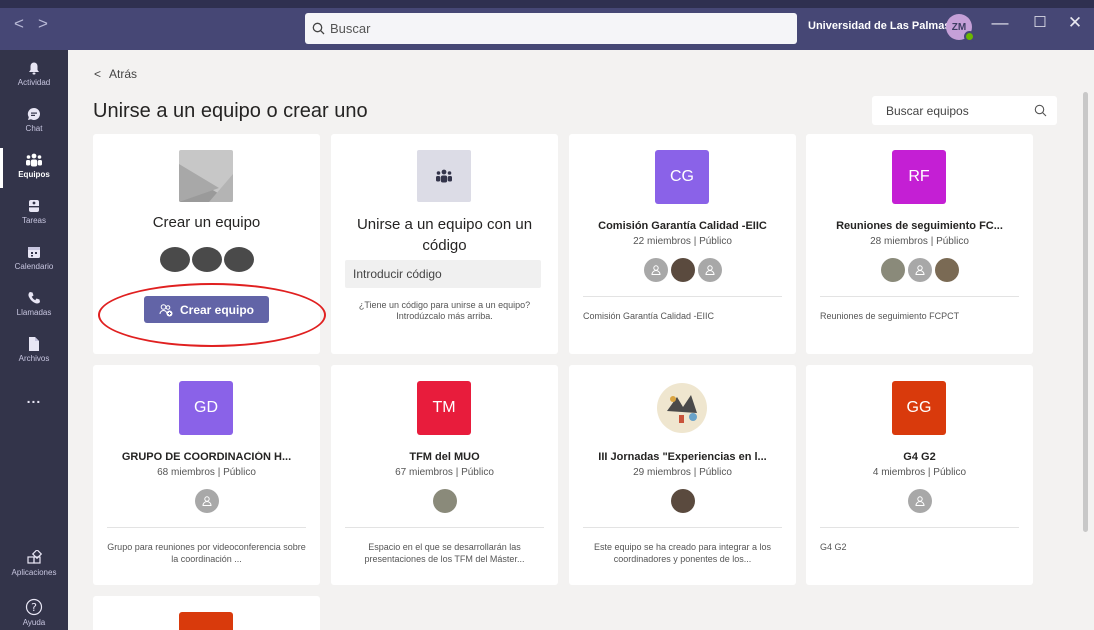 The height and width of the screenshot is (630, 1094). Describe the element at coordinates (927, 110) in the screenshot. I see `team-search-placeholder: Buscar equipos` at that location.